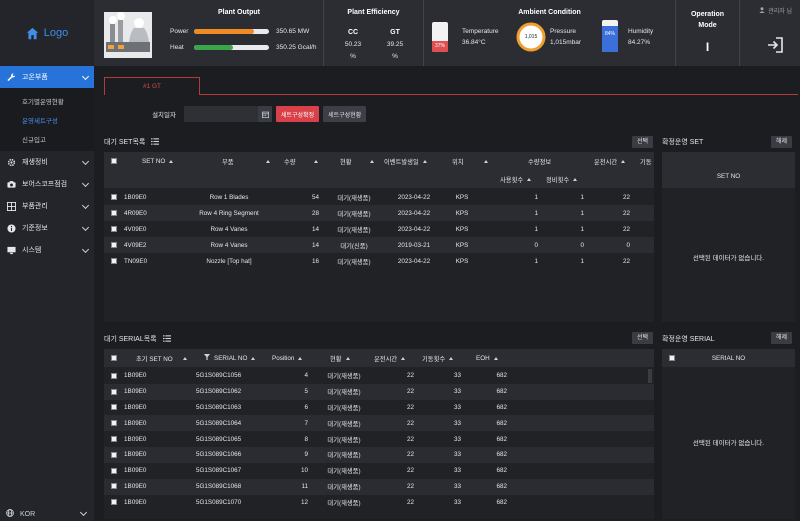 This screenshot has height=521, width=800. I want to click on scrollbar, so click(650, 376).